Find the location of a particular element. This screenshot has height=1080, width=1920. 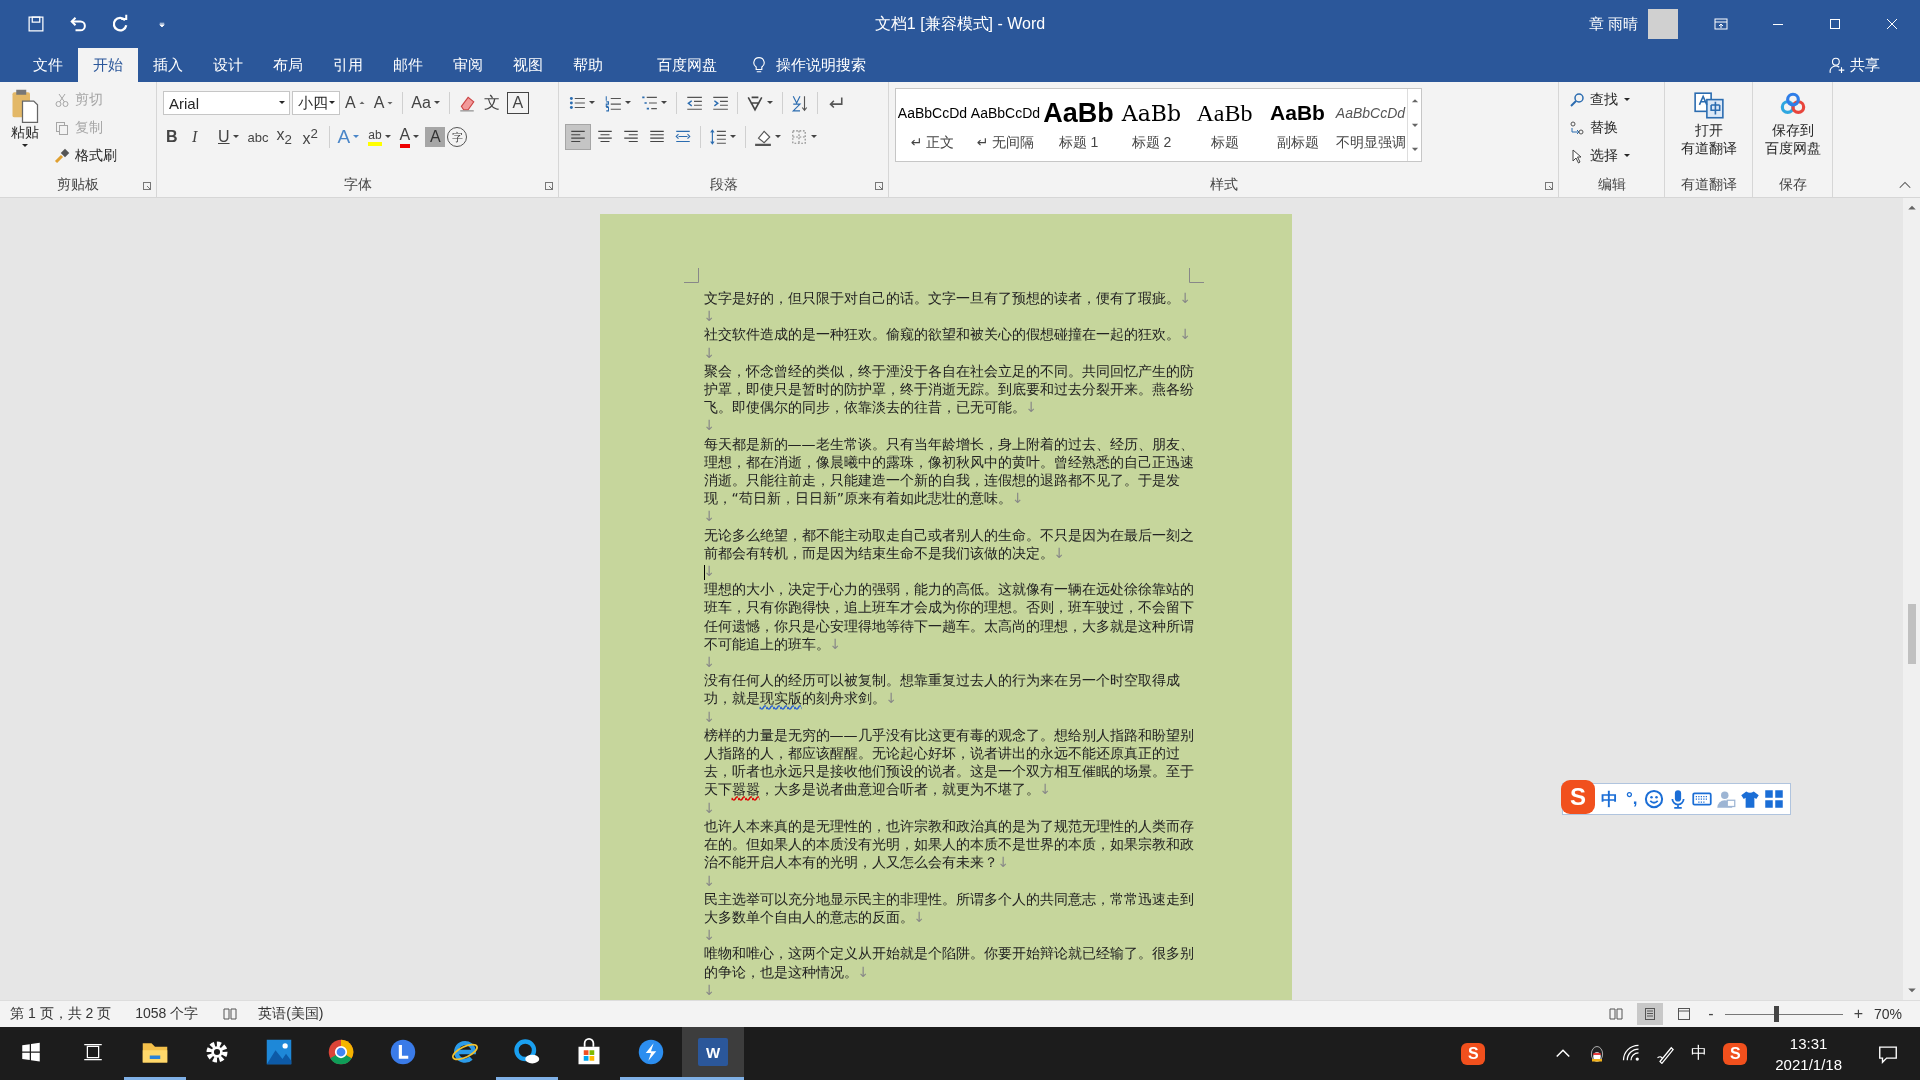

paragraph: 没有任何人的经历可以被复制。想靠重复过去人的行为来在另一个时空取得成功，就是现实版的刻舟求剑。↓ is located at coordinates (942, 689).